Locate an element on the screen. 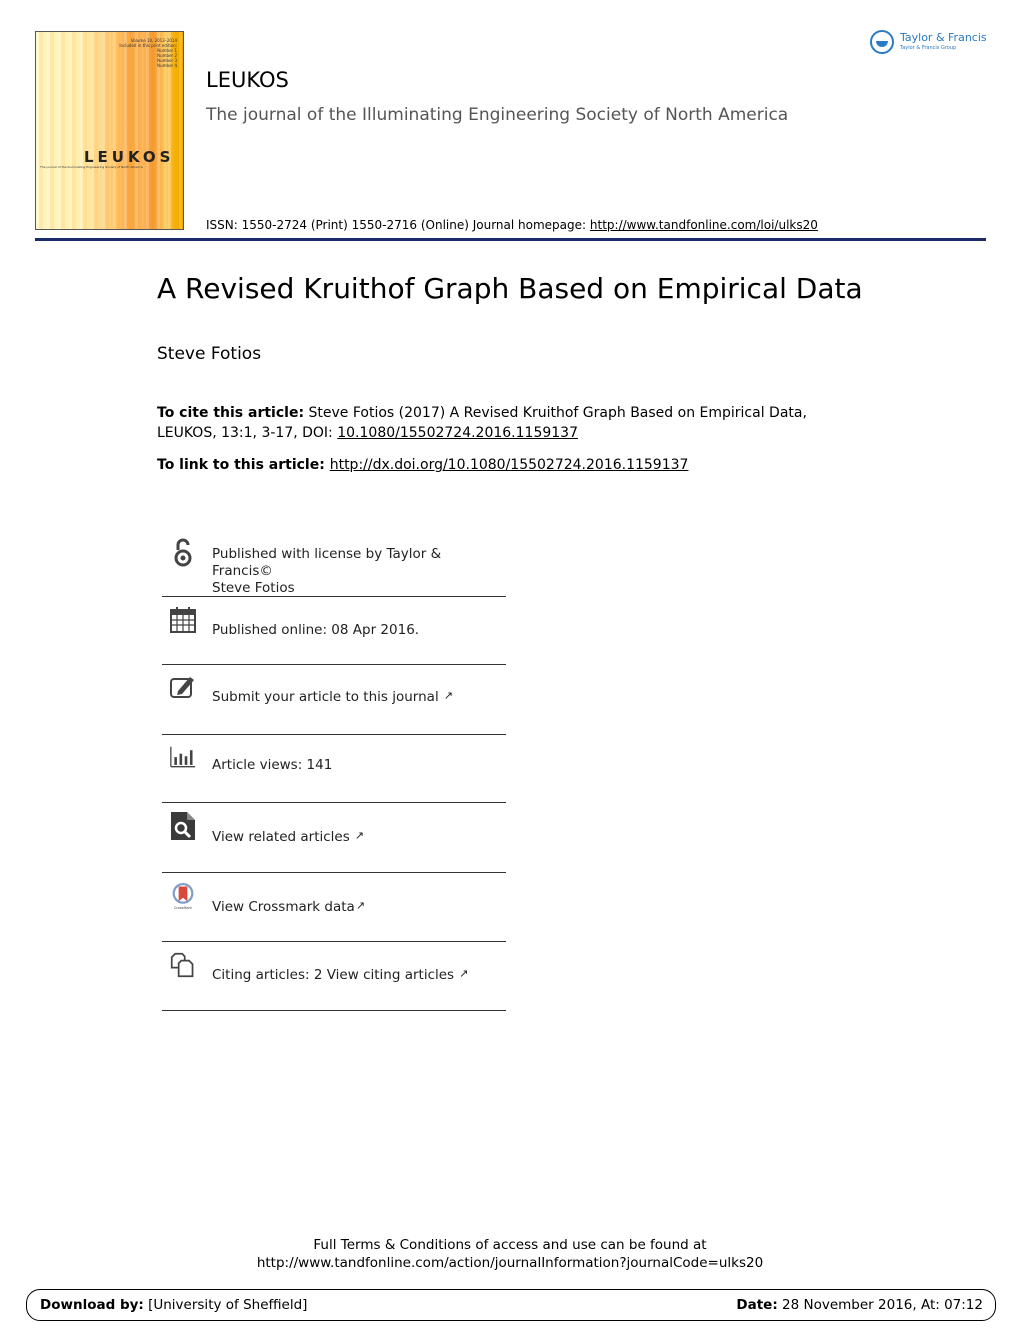 The height and width of the screenshot is (1339, 1020). doi-link: 10.1080/15502724.2016.1159137 is located at coordinates (457, 433).